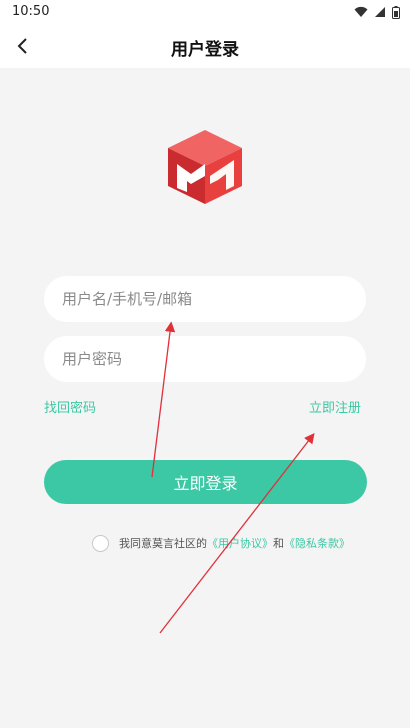 Image resolution: width=410 pixels, height=728 pixels. Describe the element at coordinates (70, 406) in the screenshot. I see `forgot-password-link: 找回密码` at that location.